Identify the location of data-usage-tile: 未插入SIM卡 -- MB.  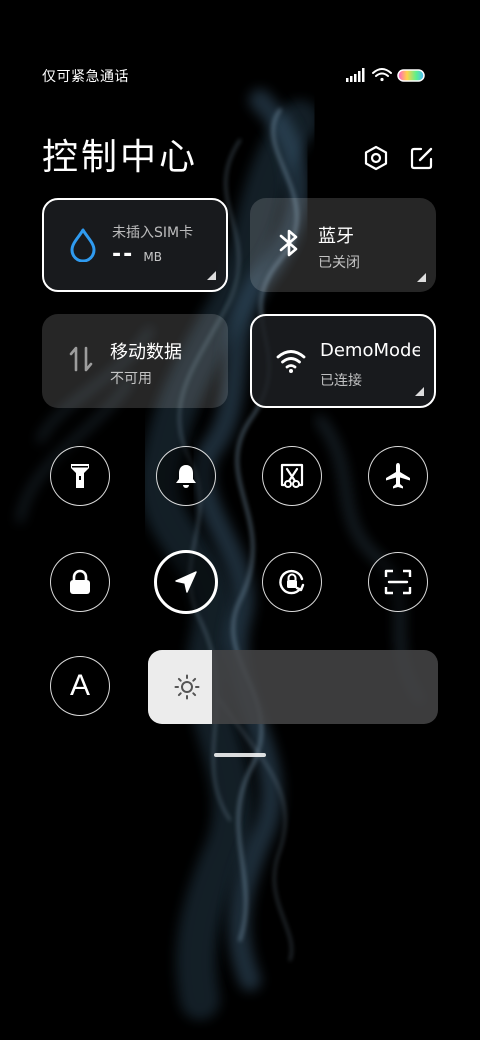
(135, 245).